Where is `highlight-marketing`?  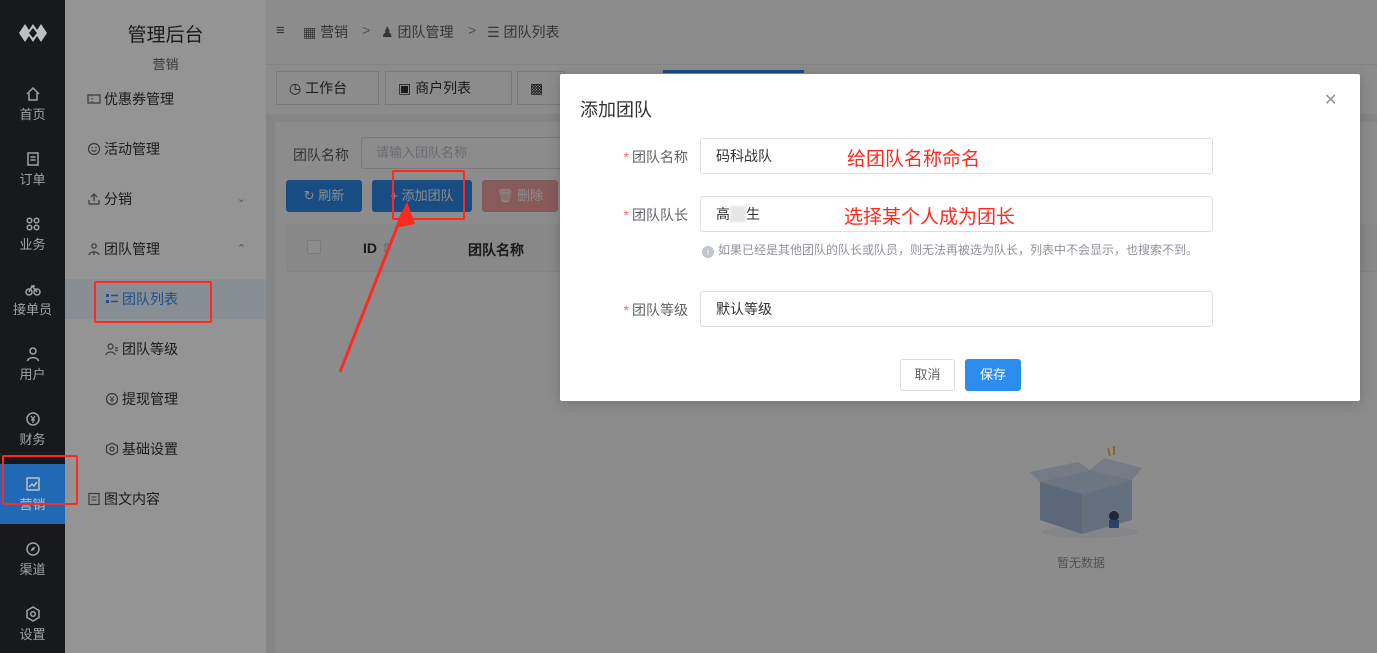 highlight-marketing is located at coordinates (40, 480).